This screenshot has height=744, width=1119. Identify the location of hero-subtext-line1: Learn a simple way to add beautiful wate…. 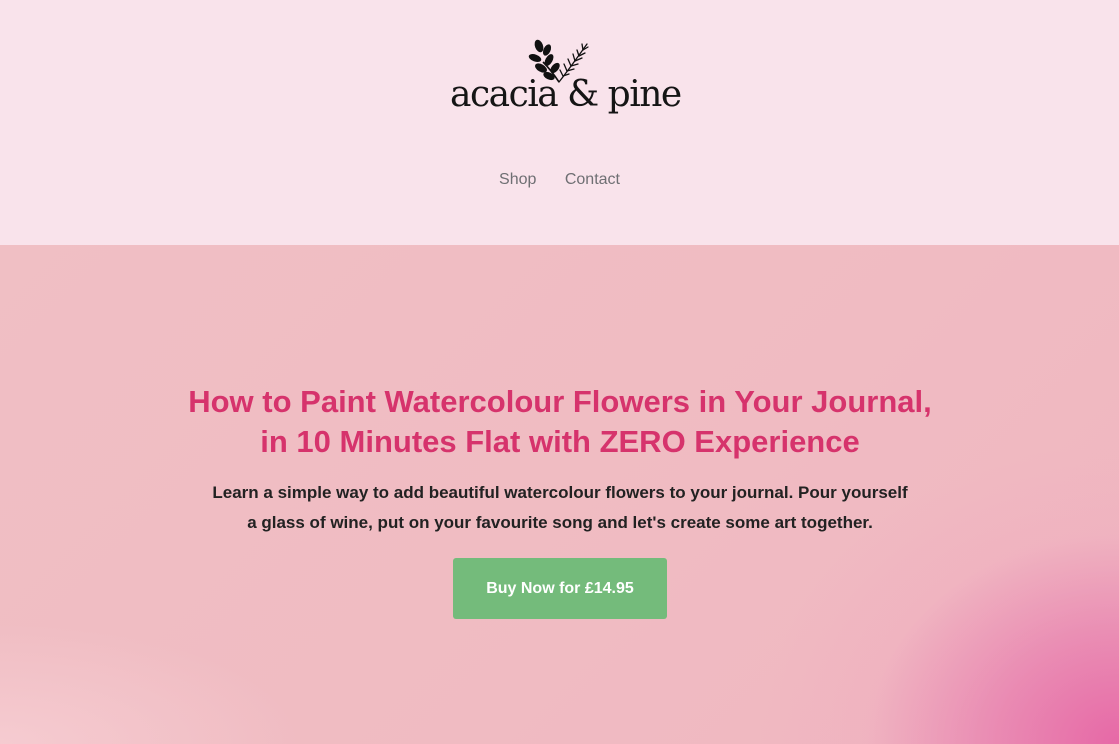
(560, 492).